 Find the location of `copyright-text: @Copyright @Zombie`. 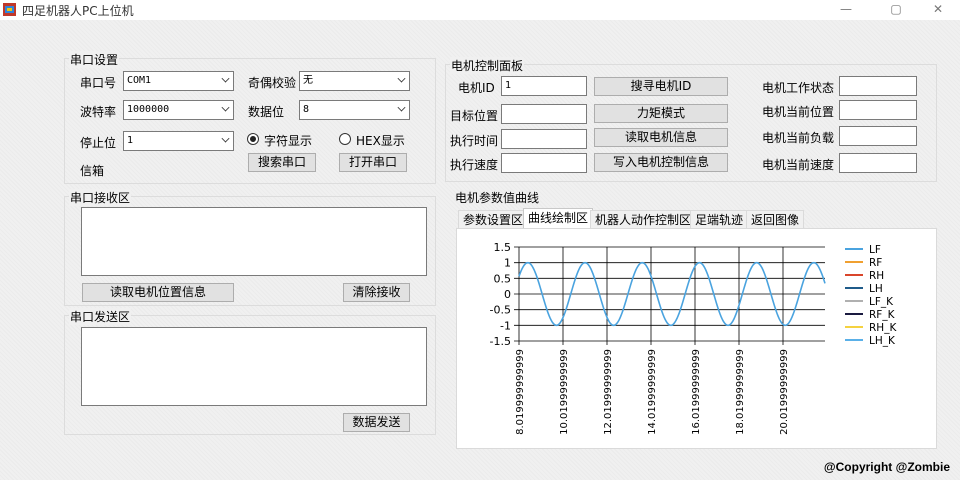

copyright-text: @Copyright @Zombie is located at coordinates (886, 467).